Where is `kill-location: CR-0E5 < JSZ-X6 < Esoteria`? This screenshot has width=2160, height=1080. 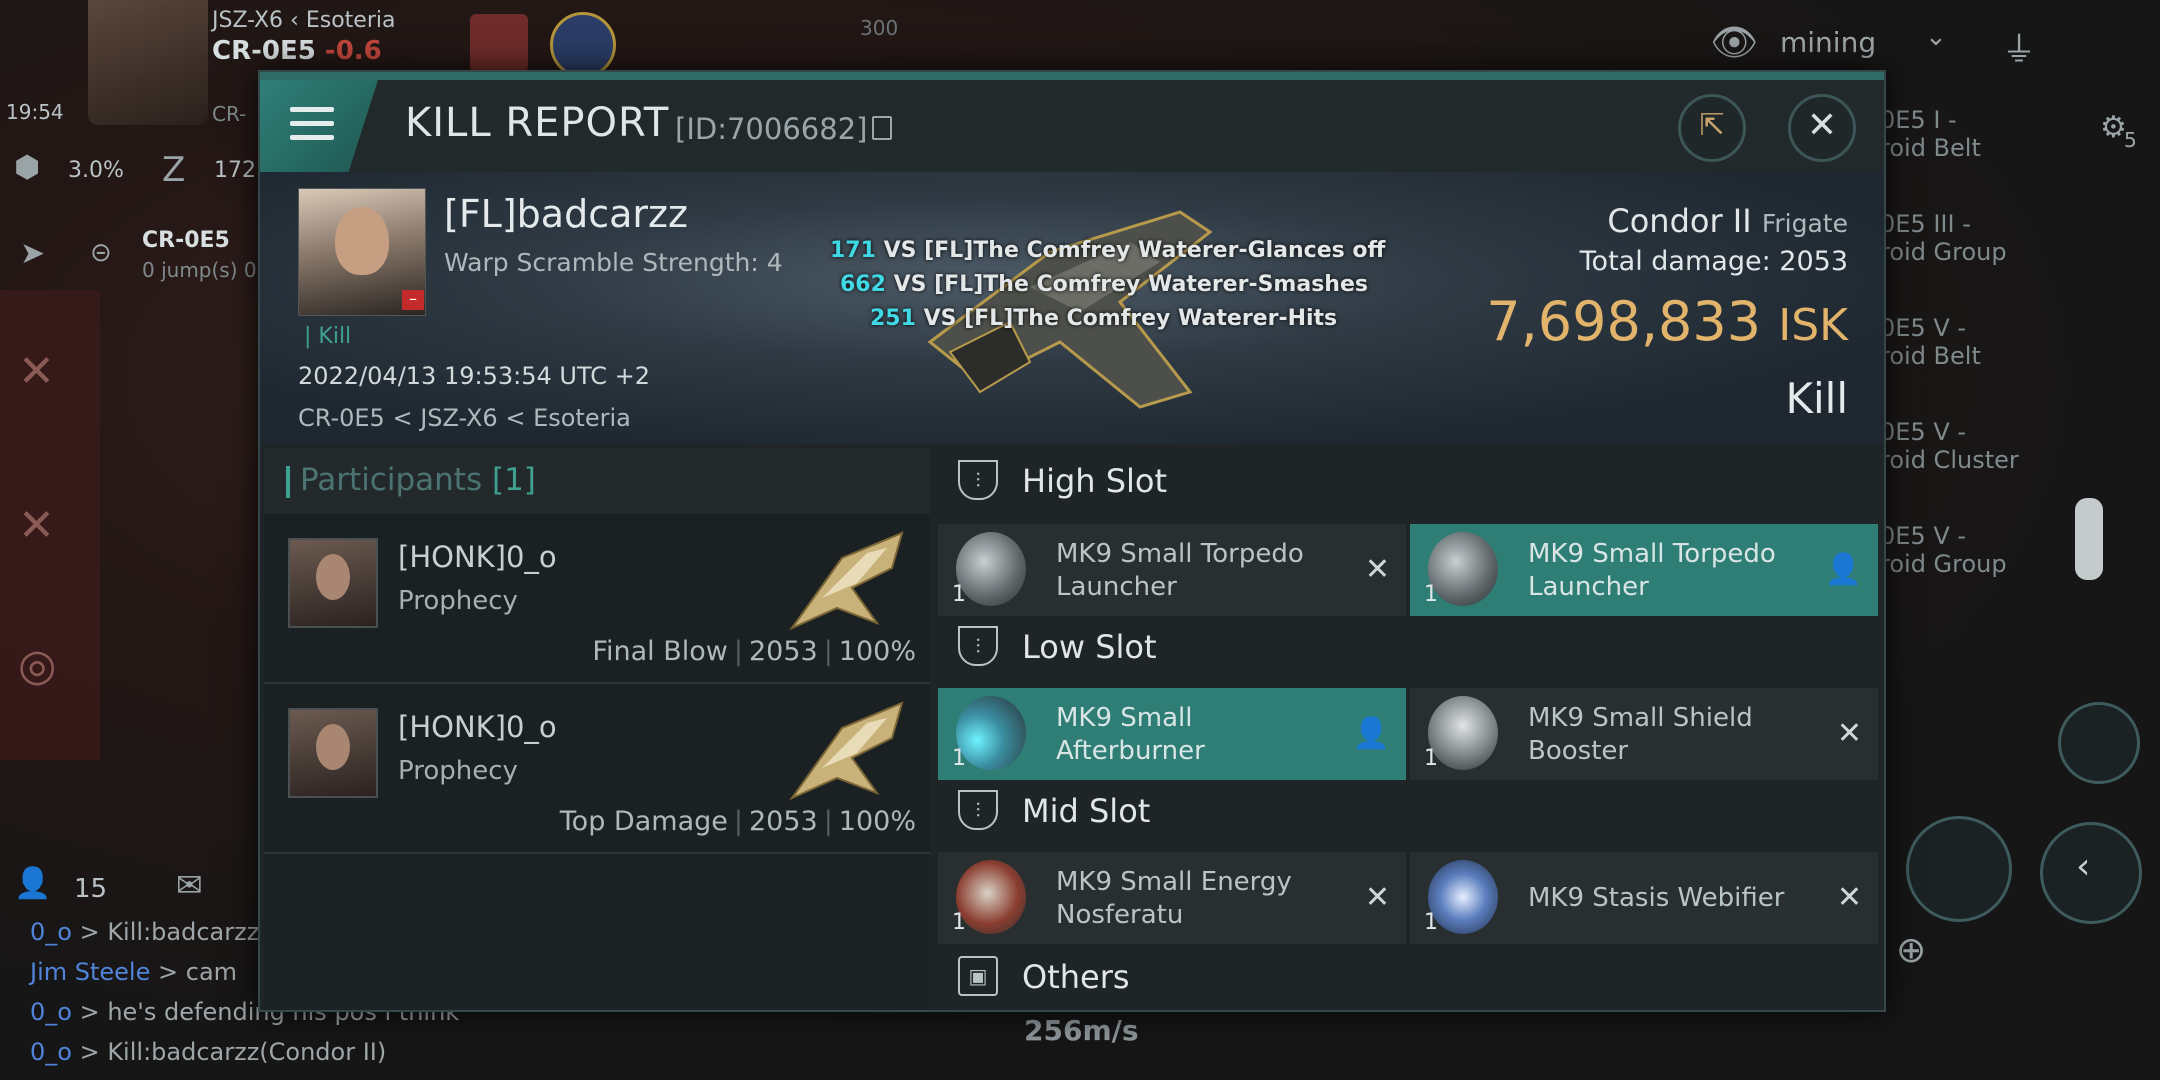
kill-location: CR-0E5 < JSZ-X6 < Esoteria is located at coordinates (464, 418).